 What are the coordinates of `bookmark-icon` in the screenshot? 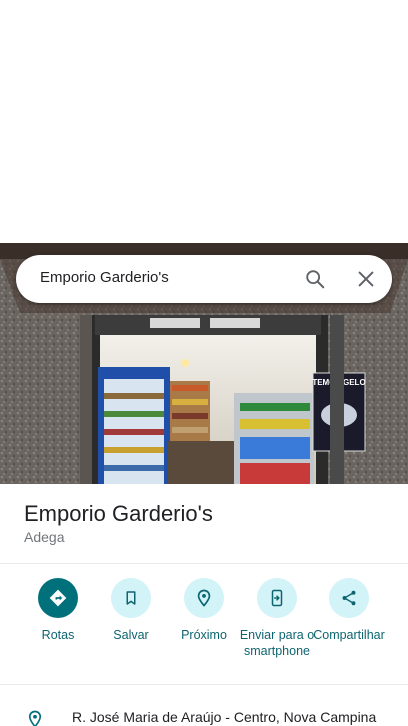 It's located at (131, 598).